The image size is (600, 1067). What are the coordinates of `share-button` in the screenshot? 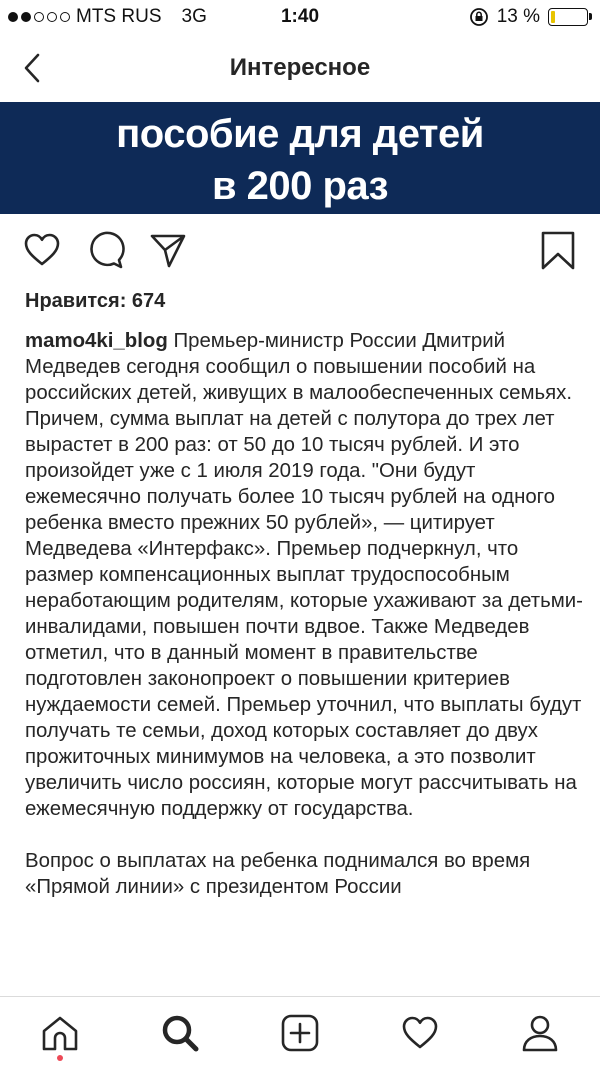 It's located at (168, 250).